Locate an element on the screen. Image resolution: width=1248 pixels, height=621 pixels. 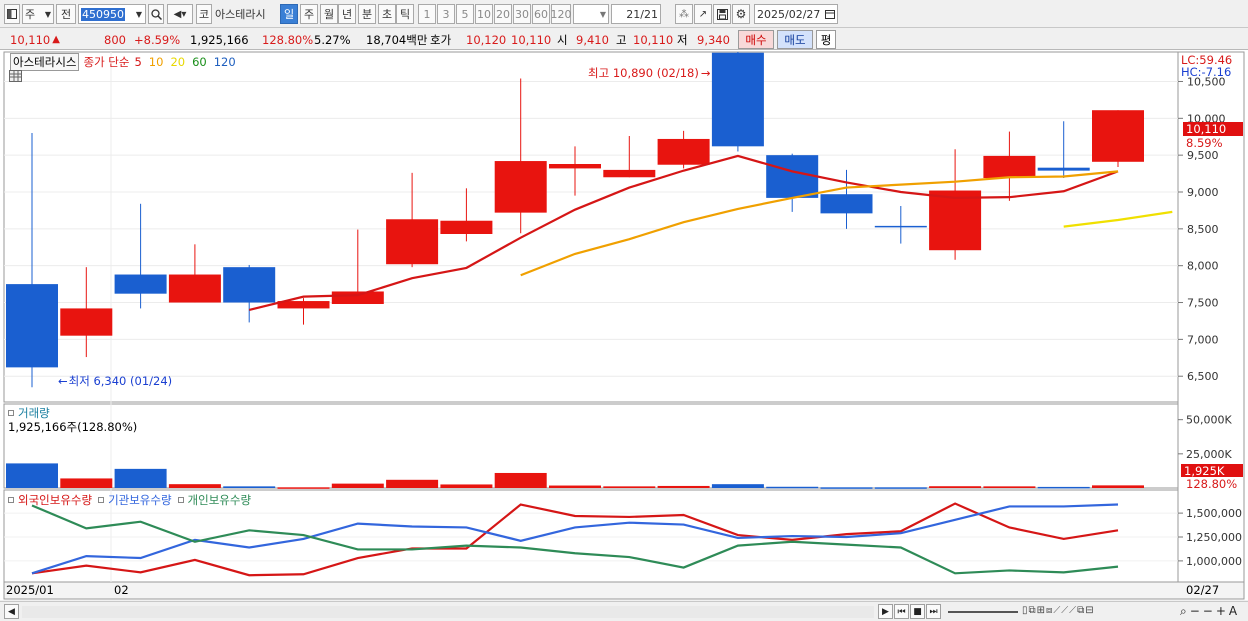
stock-code-value: 450950 is located at coordinates (103, 14).